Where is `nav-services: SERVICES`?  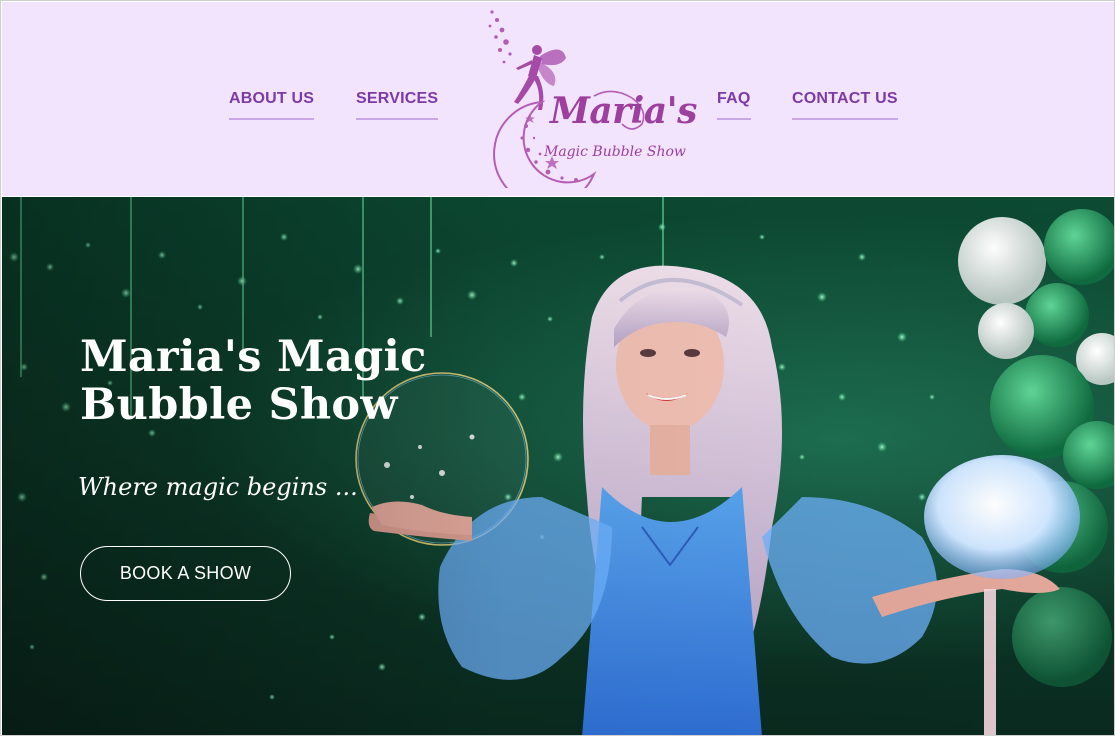 nav-services: SERVICES is located at coordinates (397, 105).